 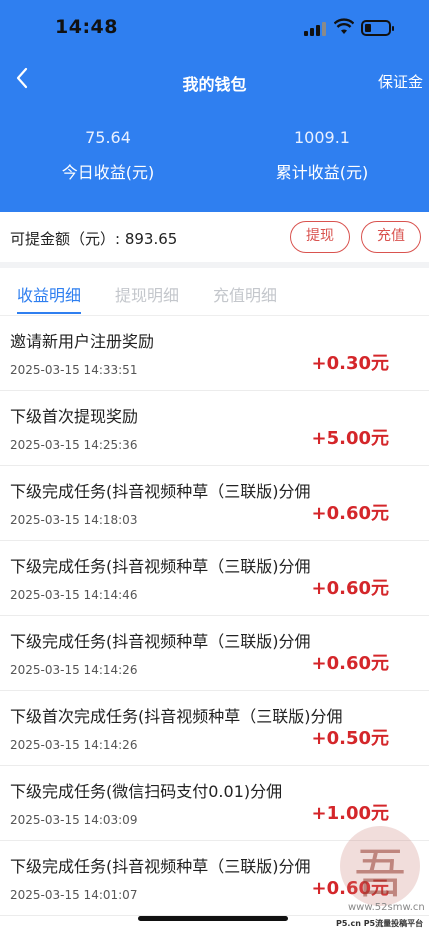 What do you see at coordinates (380, 875) in the screenshot?
I see `watermark-seal-glyph: 吾` at bounding box center [380, 875].